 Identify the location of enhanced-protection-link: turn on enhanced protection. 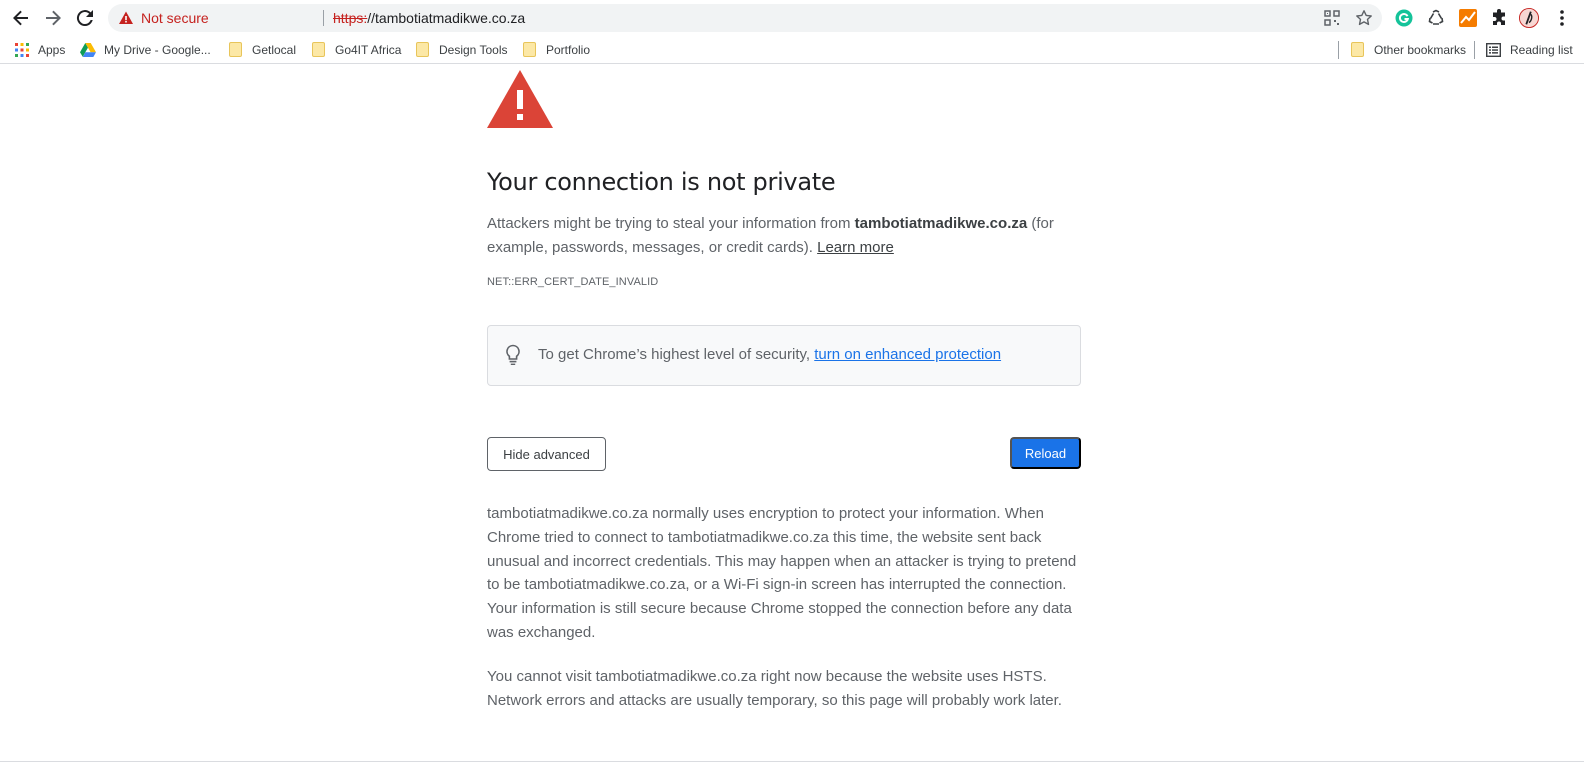
(907, 354).